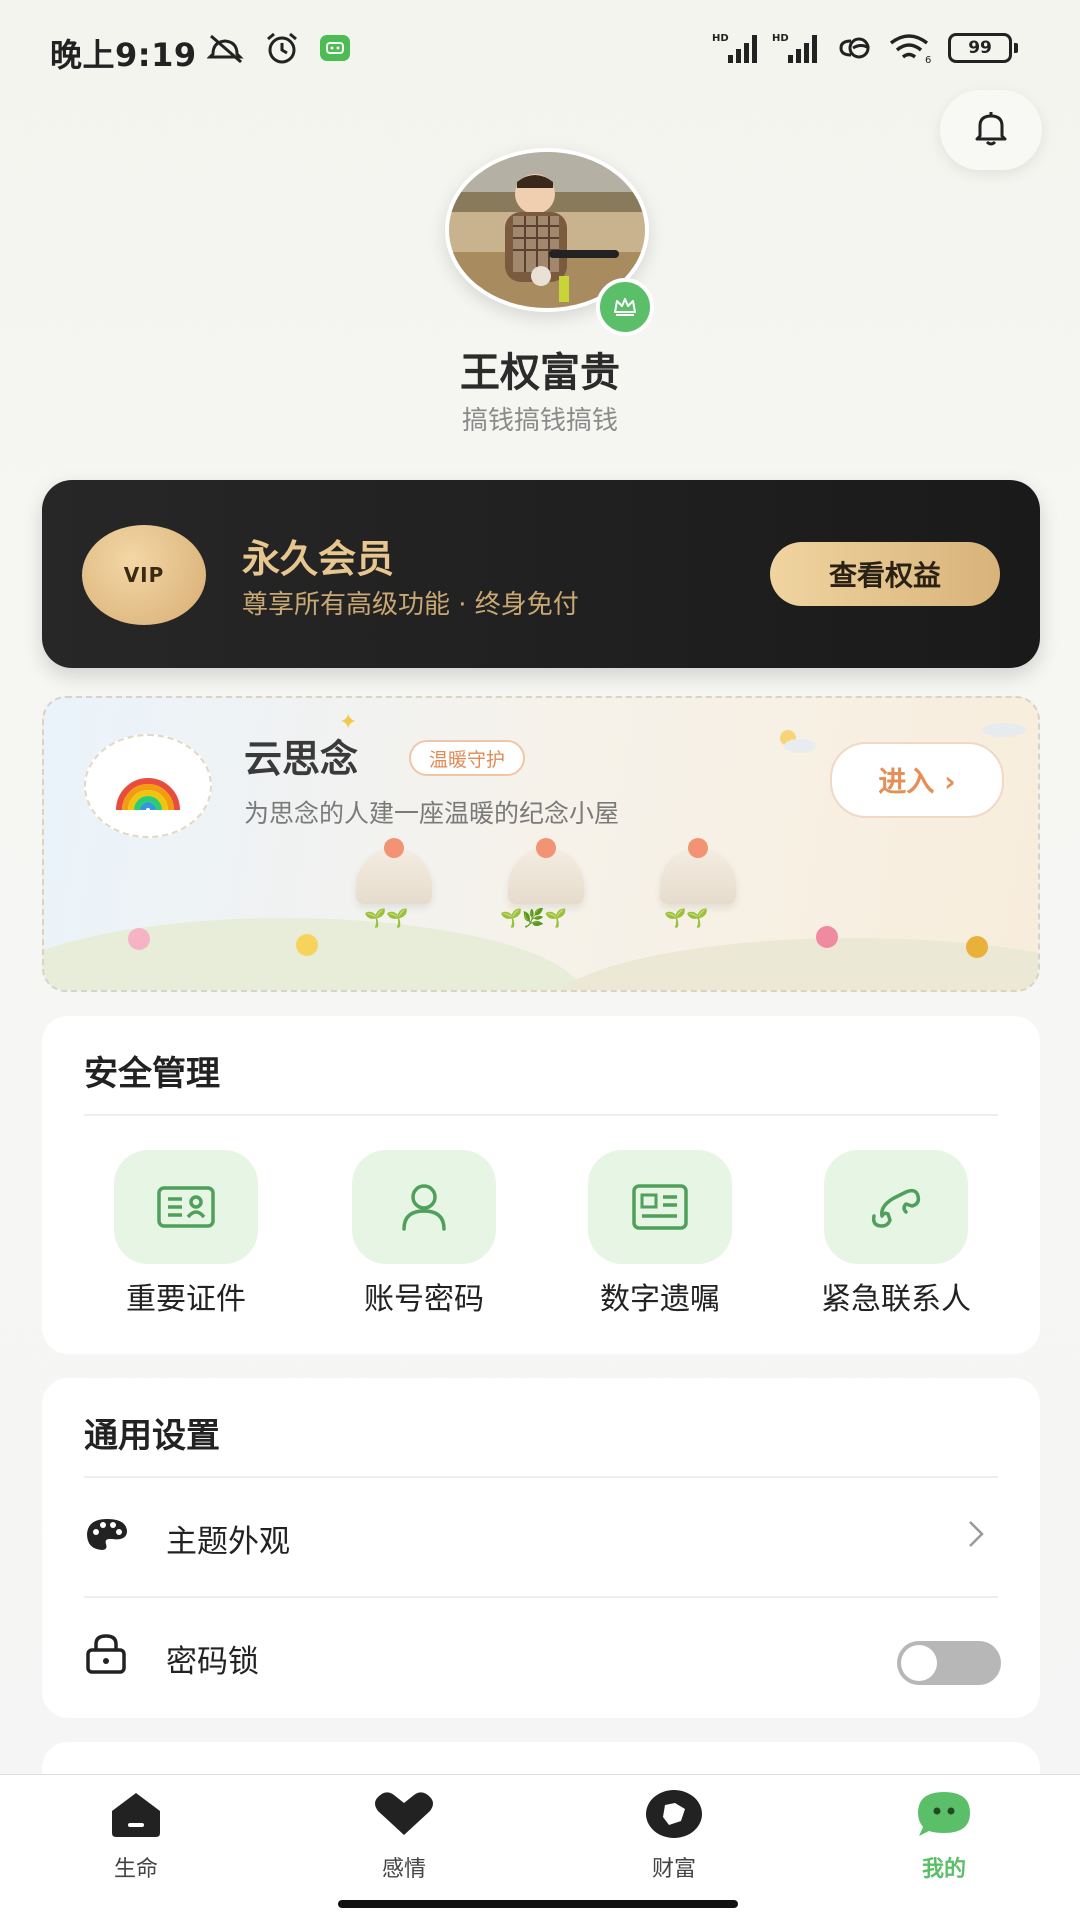 This screenshot has width=1080, height=1921. I want to click on vip-title: 永久会员, so click(318, 559).